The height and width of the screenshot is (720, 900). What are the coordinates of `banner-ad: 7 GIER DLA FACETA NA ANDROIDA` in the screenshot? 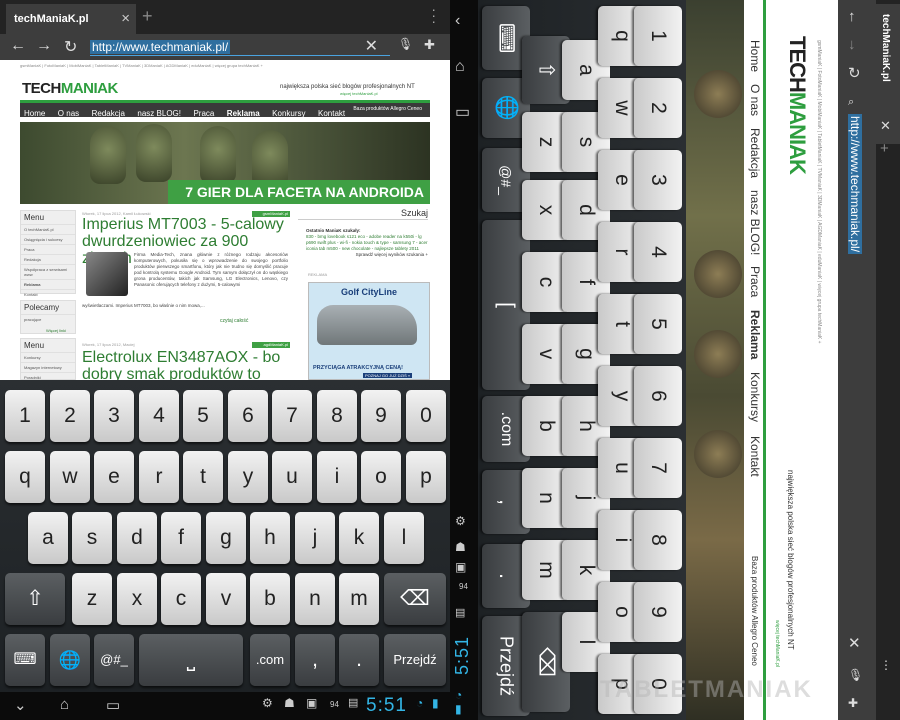 It's located at (225, 163).